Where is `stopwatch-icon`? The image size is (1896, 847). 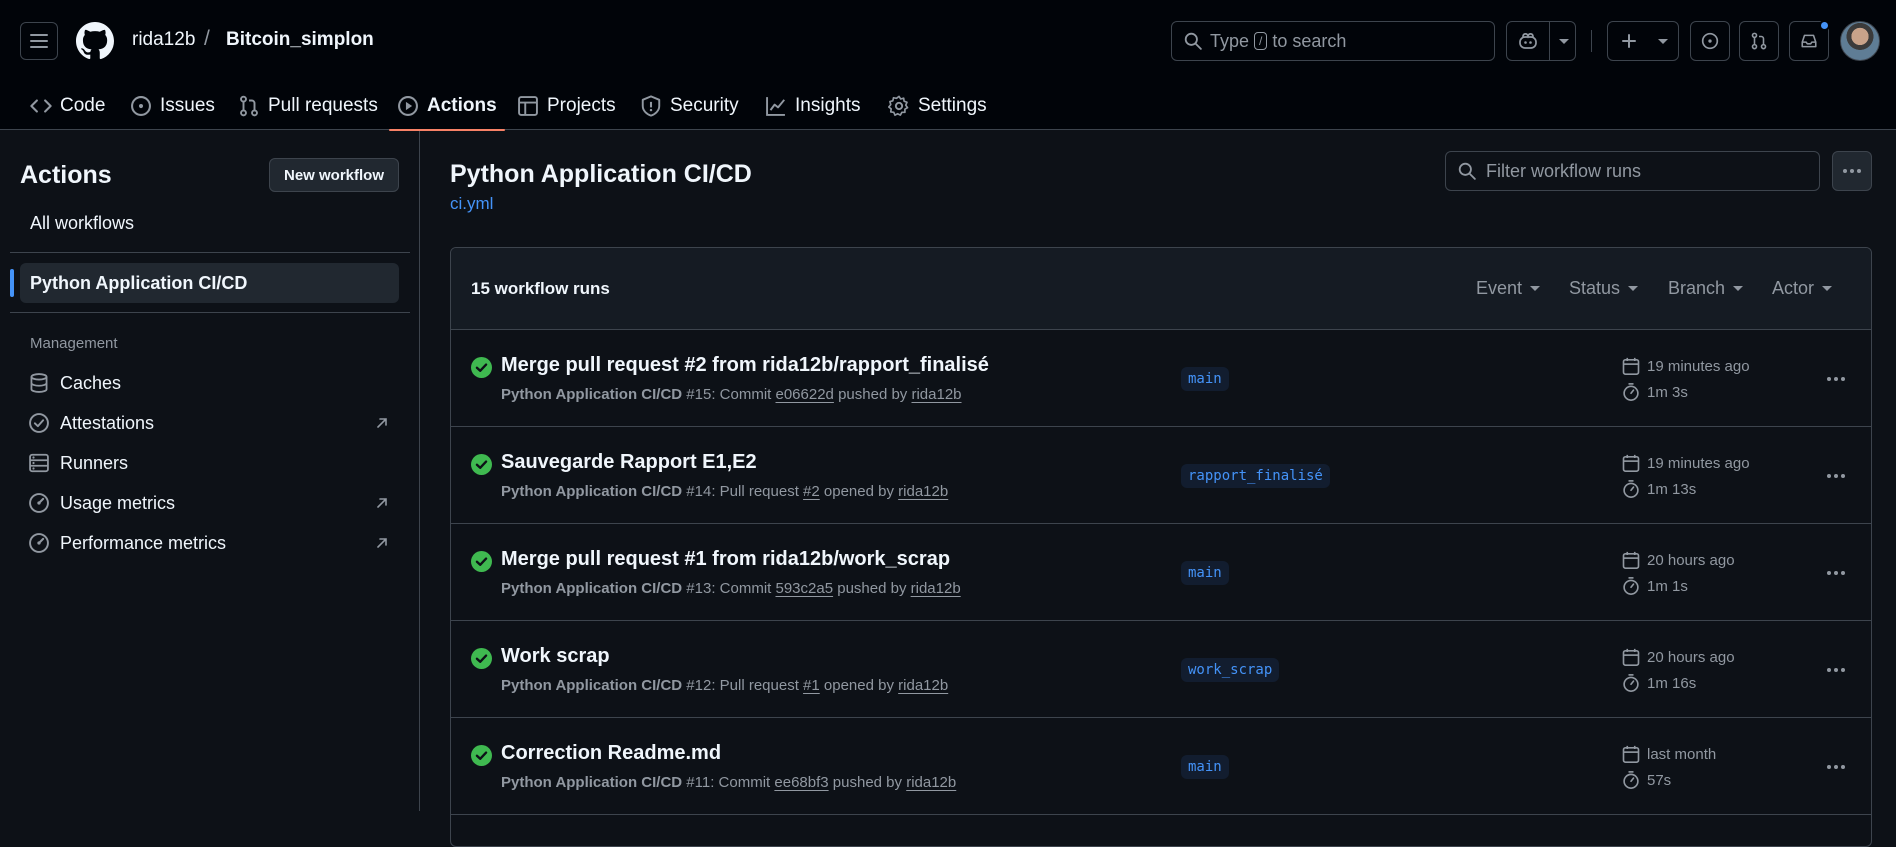
stopwatch-icon is located at coordinates (1631, 586).